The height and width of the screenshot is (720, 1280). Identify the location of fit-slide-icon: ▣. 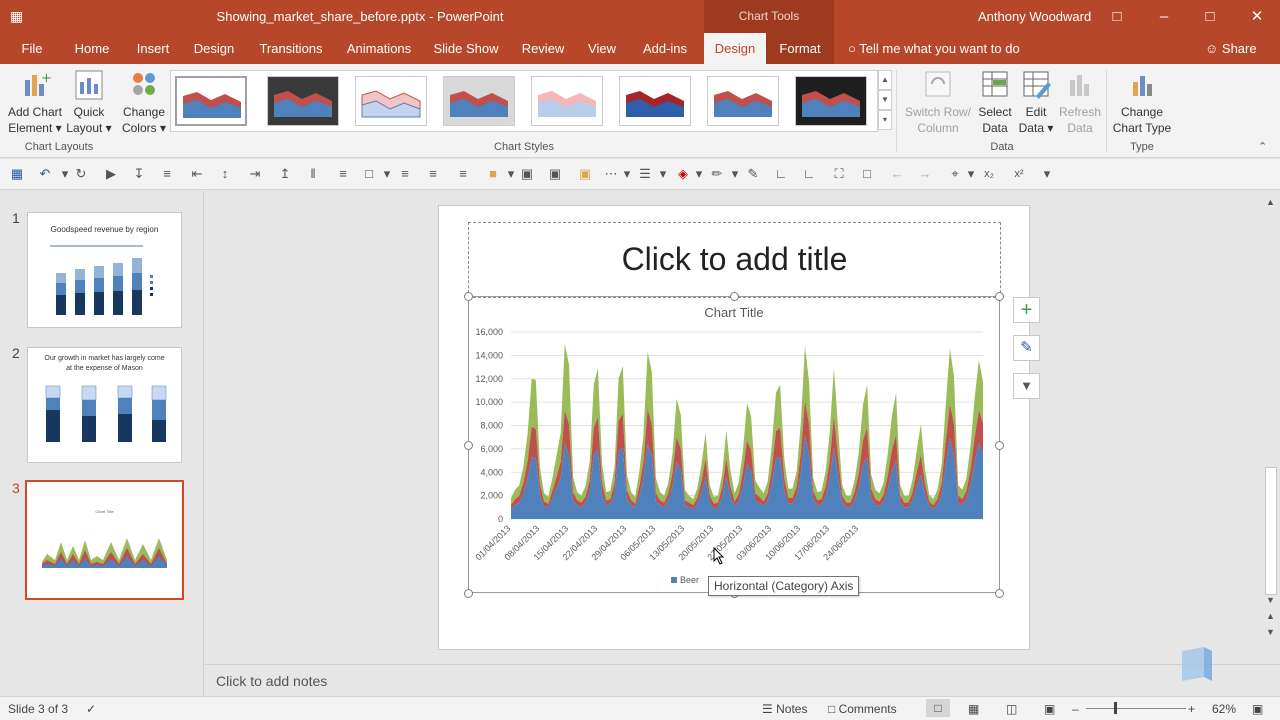
(1257, 709).